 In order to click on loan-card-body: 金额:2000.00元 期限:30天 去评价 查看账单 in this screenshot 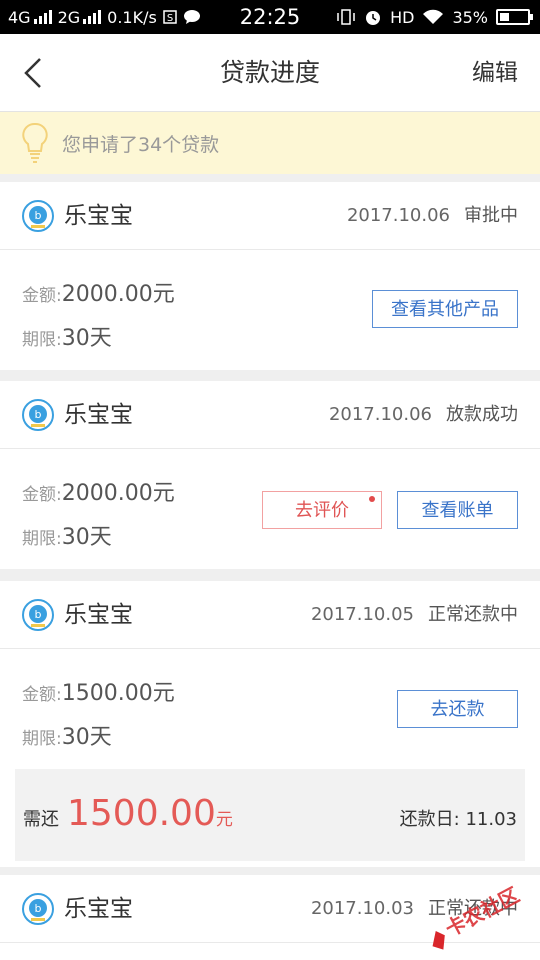, I will do `click(270, 509)`.